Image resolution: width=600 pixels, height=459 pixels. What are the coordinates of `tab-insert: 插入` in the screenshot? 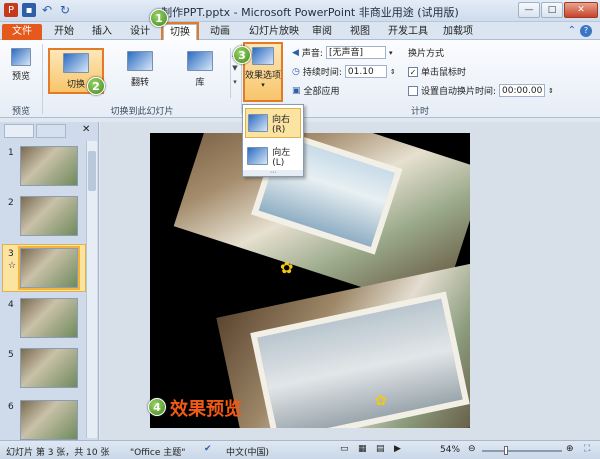 It's located at (102, 32).